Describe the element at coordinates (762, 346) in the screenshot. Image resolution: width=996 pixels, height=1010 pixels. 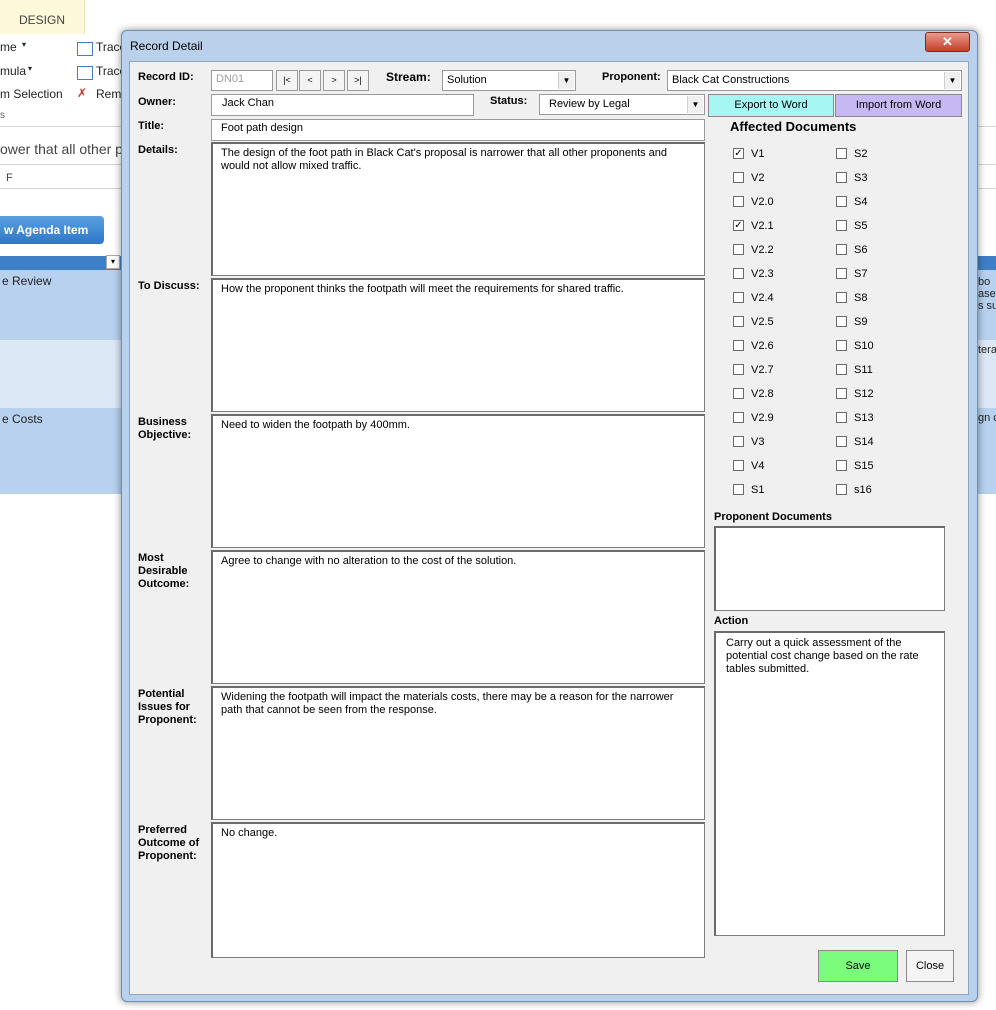
I see `document-label: V2.6` at that location.